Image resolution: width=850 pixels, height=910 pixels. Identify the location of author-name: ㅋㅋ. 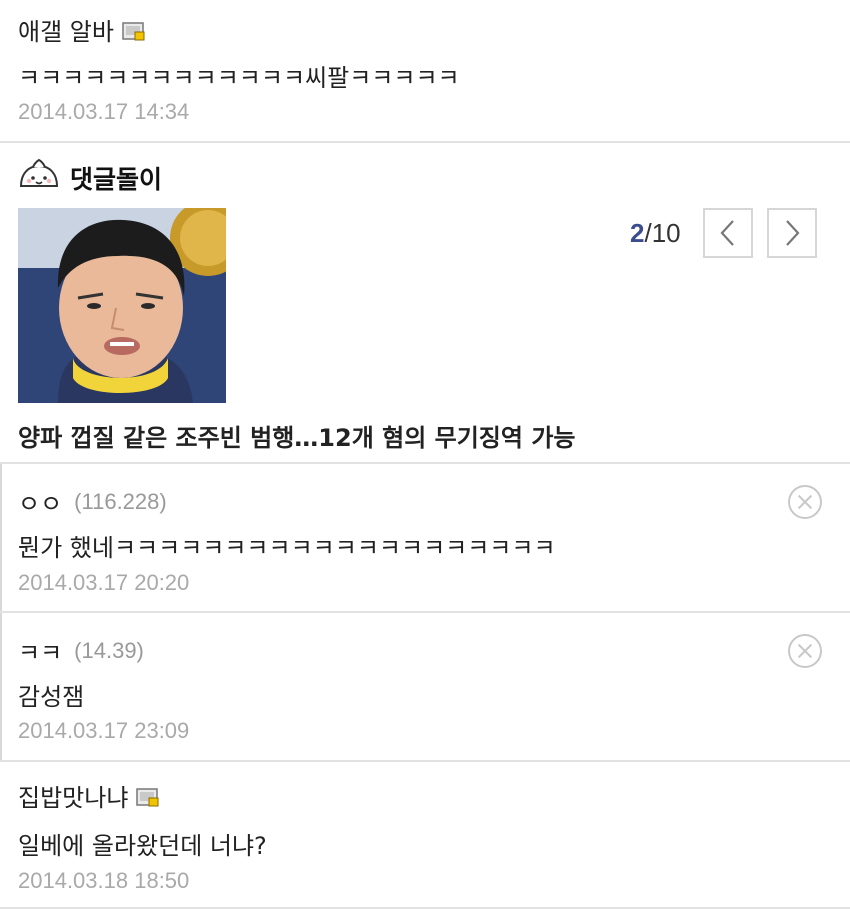
(40, 653).